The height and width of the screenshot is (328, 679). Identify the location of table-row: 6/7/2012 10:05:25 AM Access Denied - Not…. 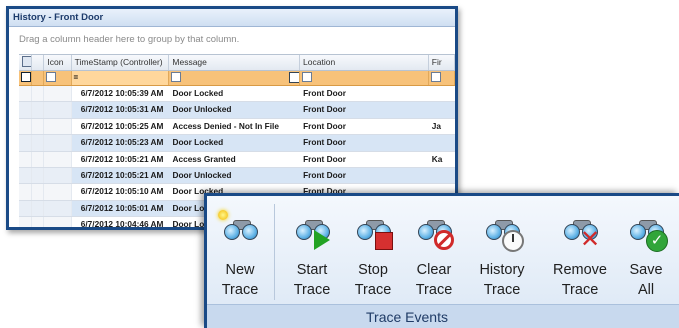
(237, 127).